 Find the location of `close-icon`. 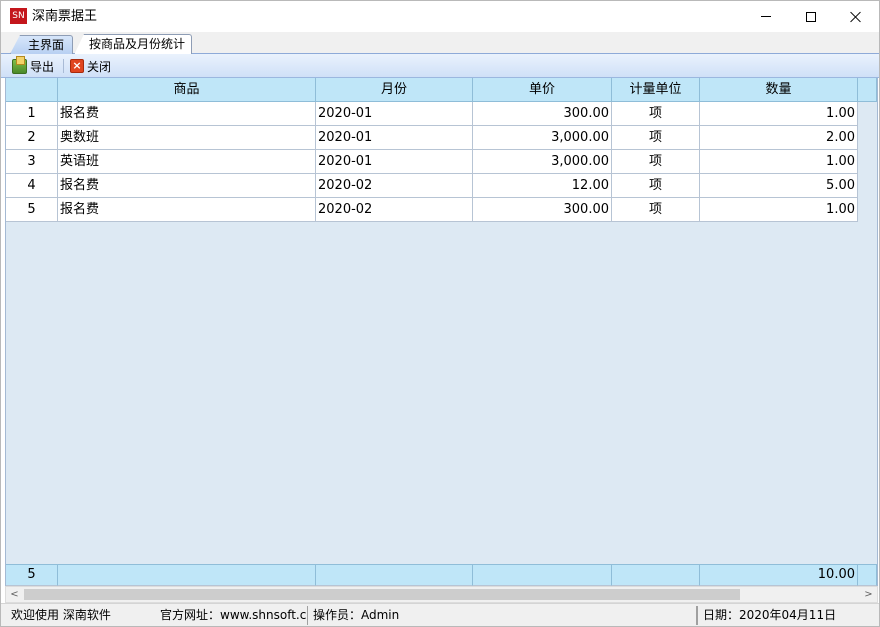

close-icon is located at coordinates (856, 17).